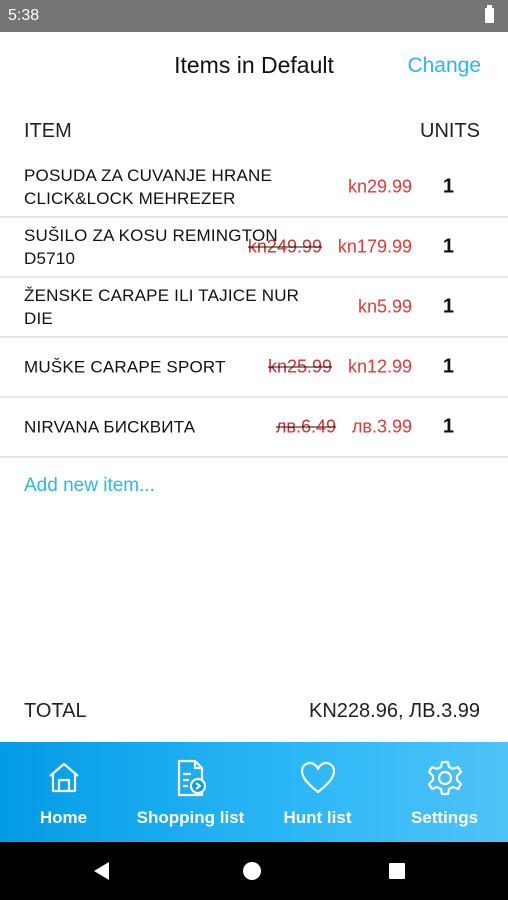  Describe the element at coordinates (55, 711) in the screenshot. I see `total-label: TOTAL` at that location.